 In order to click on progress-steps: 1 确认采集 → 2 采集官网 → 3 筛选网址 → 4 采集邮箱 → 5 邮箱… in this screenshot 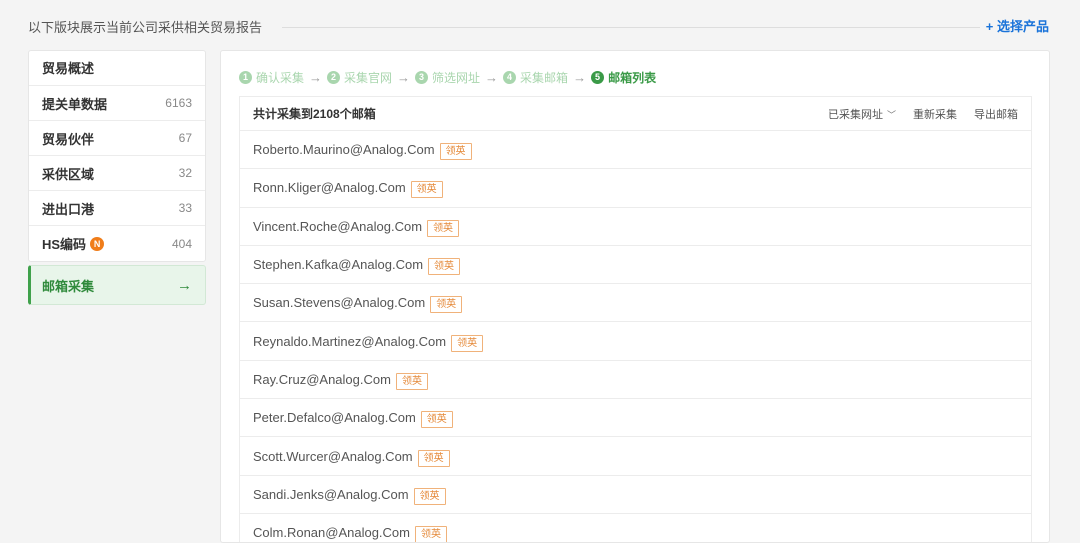, I will do `click(447, 77)`.